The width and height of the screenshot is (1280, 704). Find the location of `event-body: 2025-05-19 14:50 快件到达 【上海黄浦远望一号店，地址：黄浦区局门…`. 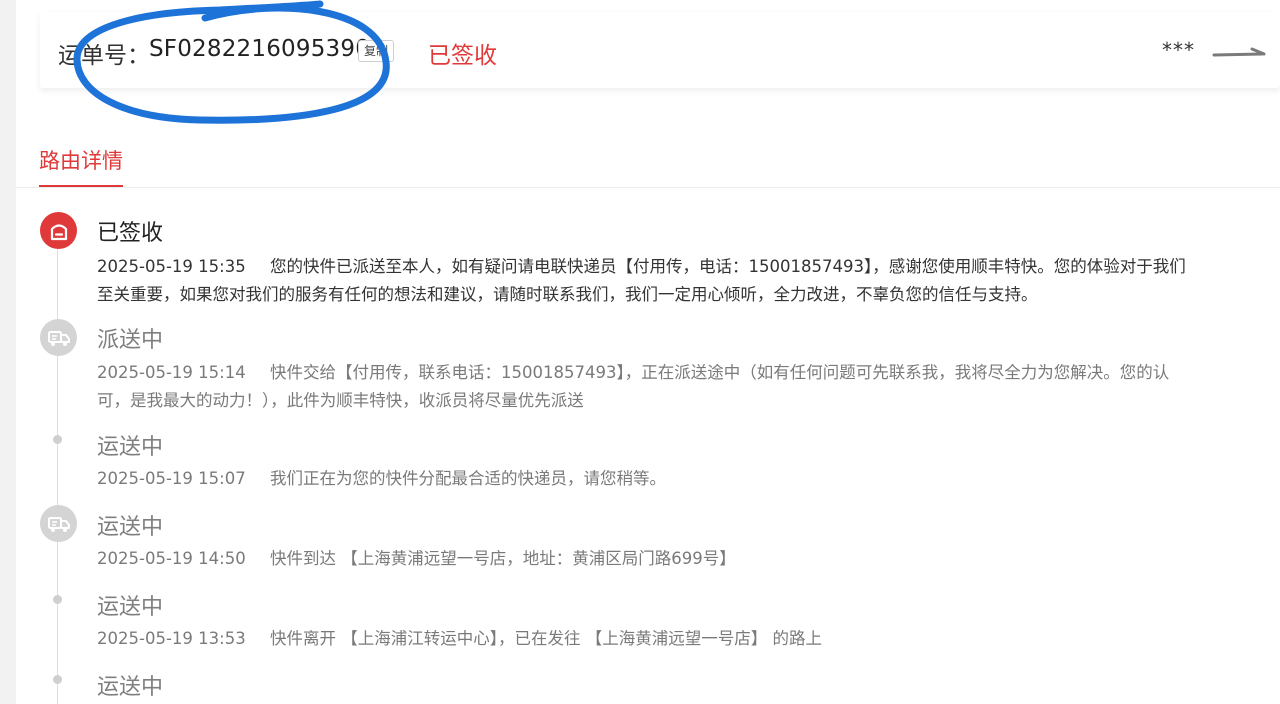

event-body: 2025-05-19 14:50 快件到达 【上海黄浦远望一号店，地址：黄浦区局门… is located at coordinates (642, 559).